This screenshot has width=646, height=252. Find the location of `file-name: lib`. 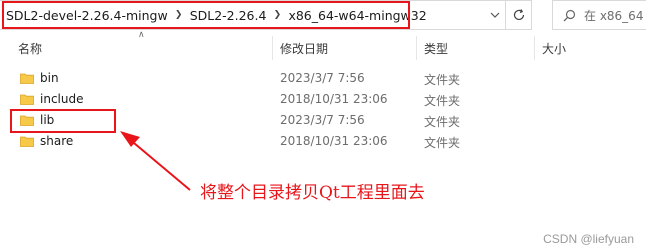

file-name: lib is located at coordinates (47, 120).